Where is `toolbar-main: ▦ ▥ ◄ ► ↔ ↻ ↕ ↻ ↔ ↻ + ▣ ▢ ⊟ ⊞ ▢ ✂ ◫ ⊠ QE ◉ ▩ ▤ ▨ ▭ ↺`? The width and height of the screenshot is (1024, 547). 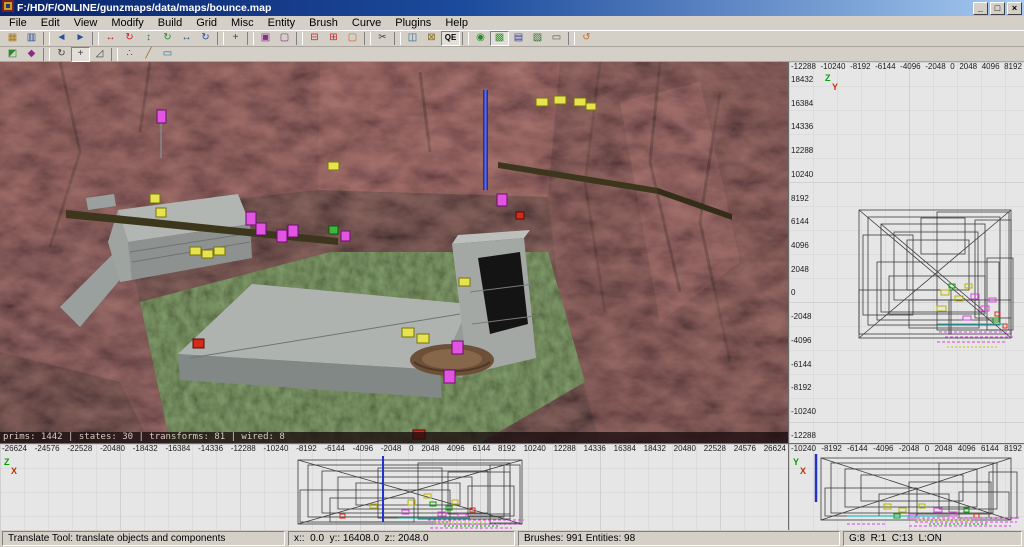 toolbar-main: ▦ ▥ ◄ ► ↔ ↻ ↕ ↻ ↔ ↻ + ▣ ▢ ⊟ ⊞ ▢ ✂ ◫ ⊠ QE ◉ ▩ ▤ ▨ ▭ ↺ is located at coordinates (512, 39).